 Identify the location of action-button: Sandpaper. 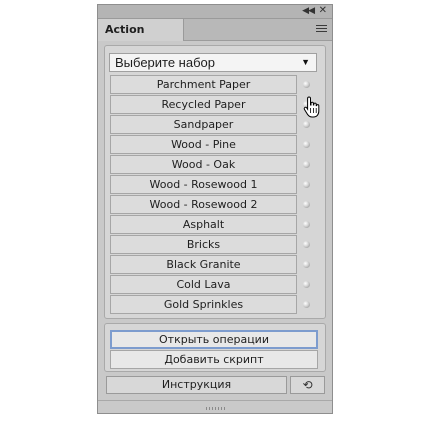
(203, 124).